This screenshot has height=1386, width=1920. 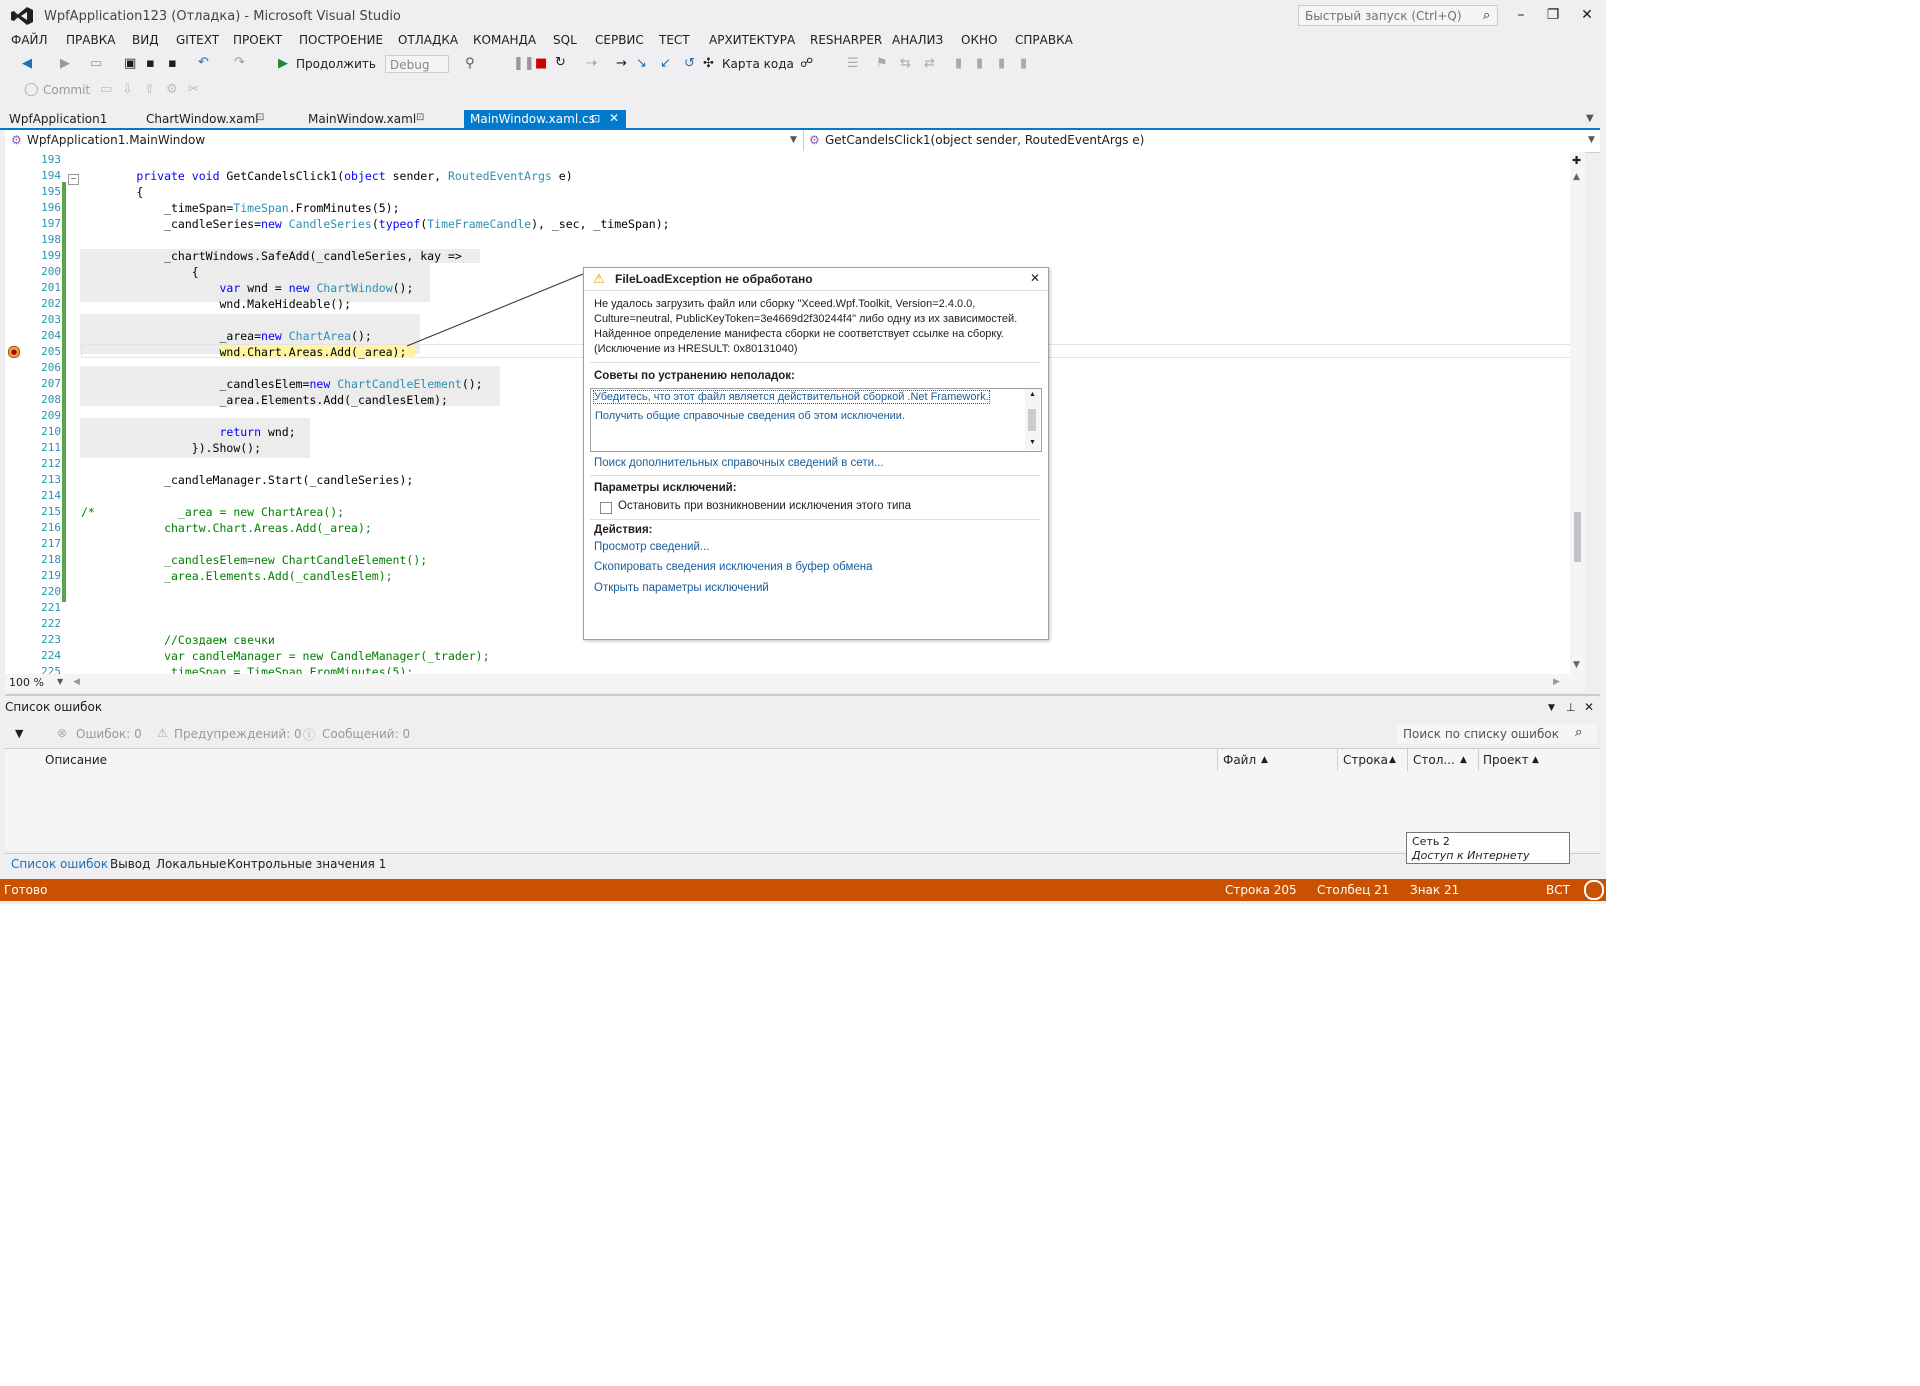 What do you see at coordinates (806, 63) in the screenshot?
I see `hex-display-icon: ☍` at bounding box center [806, 63].